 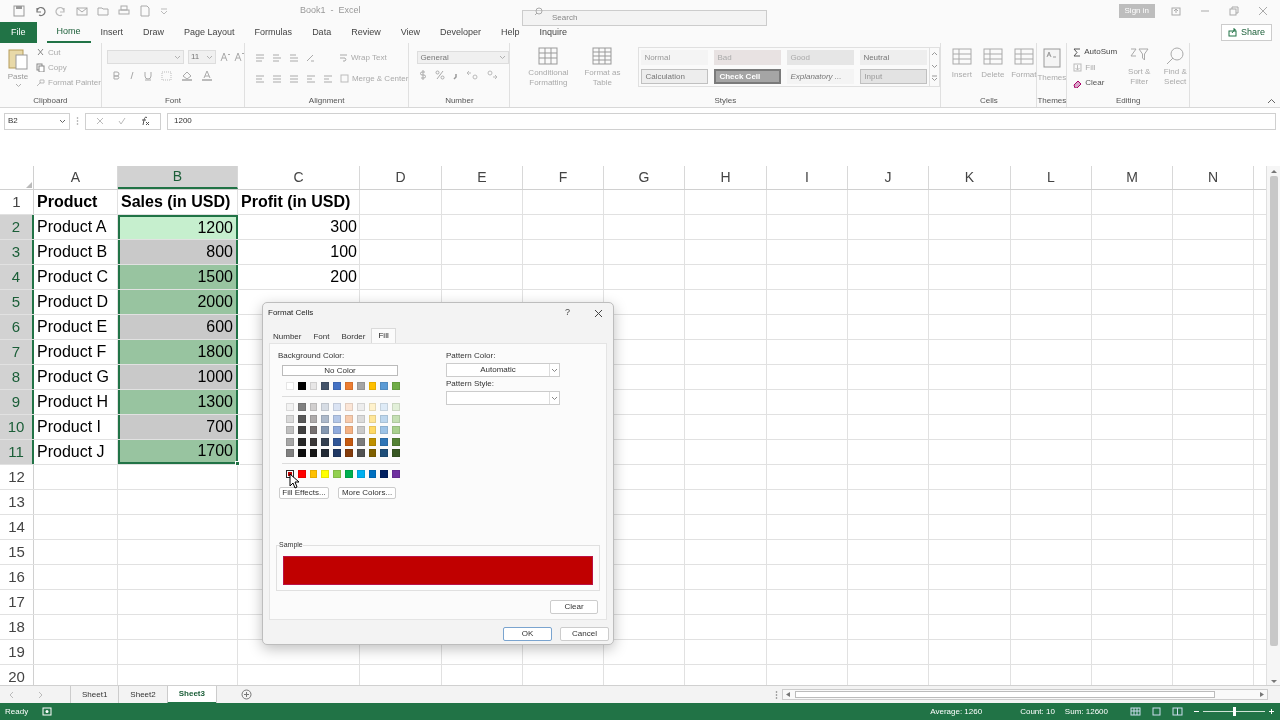 I want to click on dialog-tab: Number, so click(x=287, y=336).